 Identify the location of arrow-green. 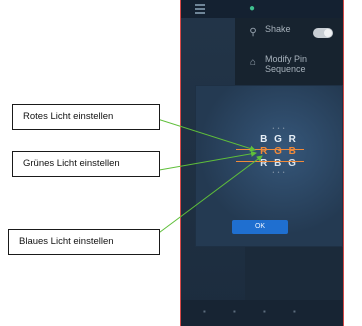
(202, 161).